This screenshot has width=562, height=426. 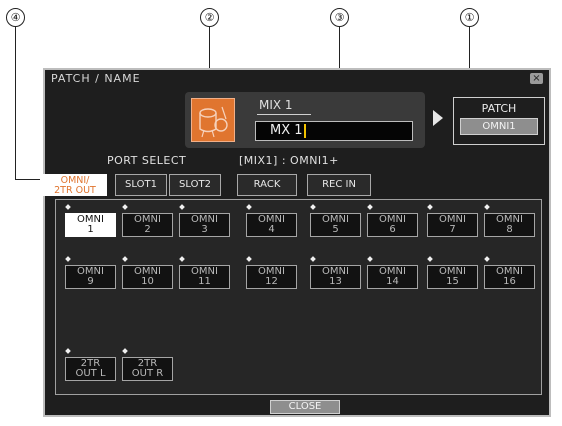 I want to click on close-button: CLOSE, so click(x=305, y=407).